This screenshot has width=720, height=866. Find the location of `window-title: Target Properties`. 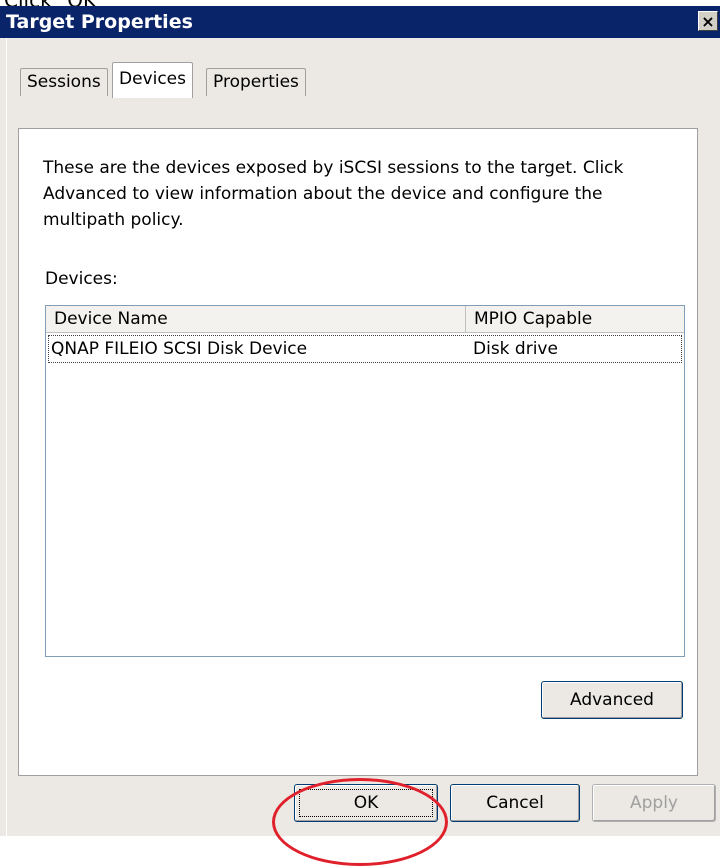

window-title: Target Properties is located at coordinates (99, 22).